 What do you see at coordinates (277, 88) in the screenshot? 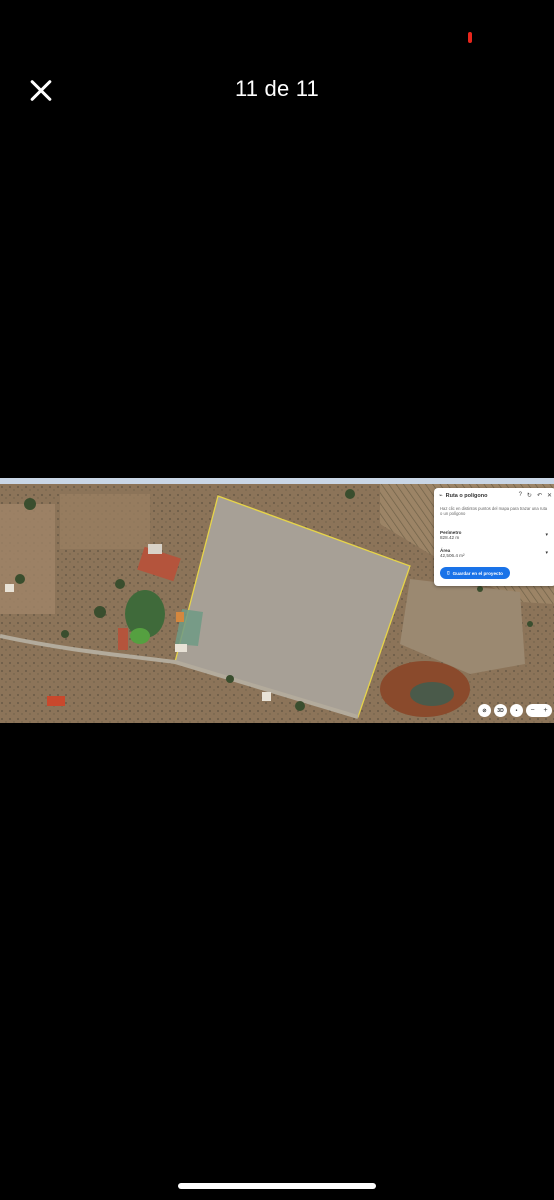
I see `image-counter: 11 de 11` at bounding box center [277, 88].